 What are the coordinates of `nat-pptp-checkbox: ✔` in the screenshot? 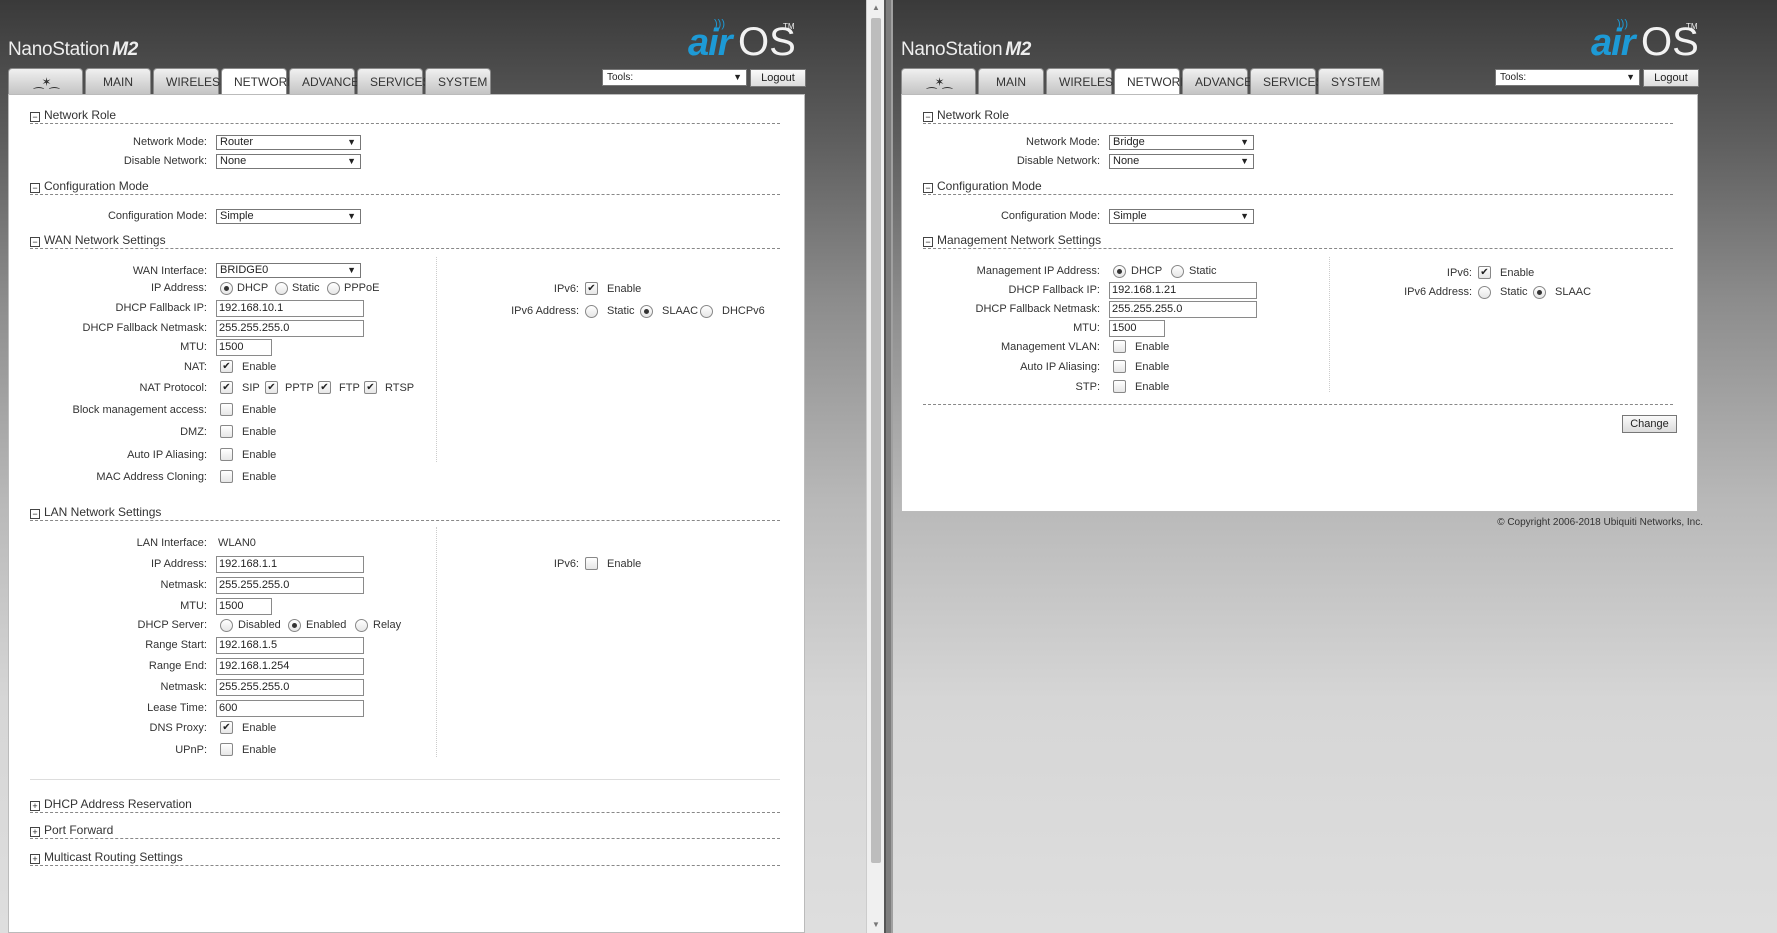 It's located at (271, 387).